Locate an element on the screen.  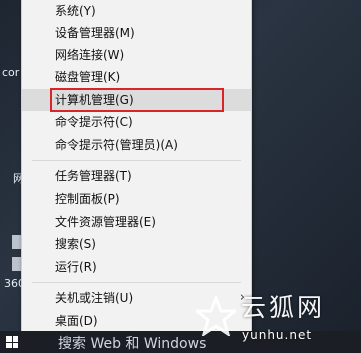
star-logo-icon is located at coordinates (216, 316).